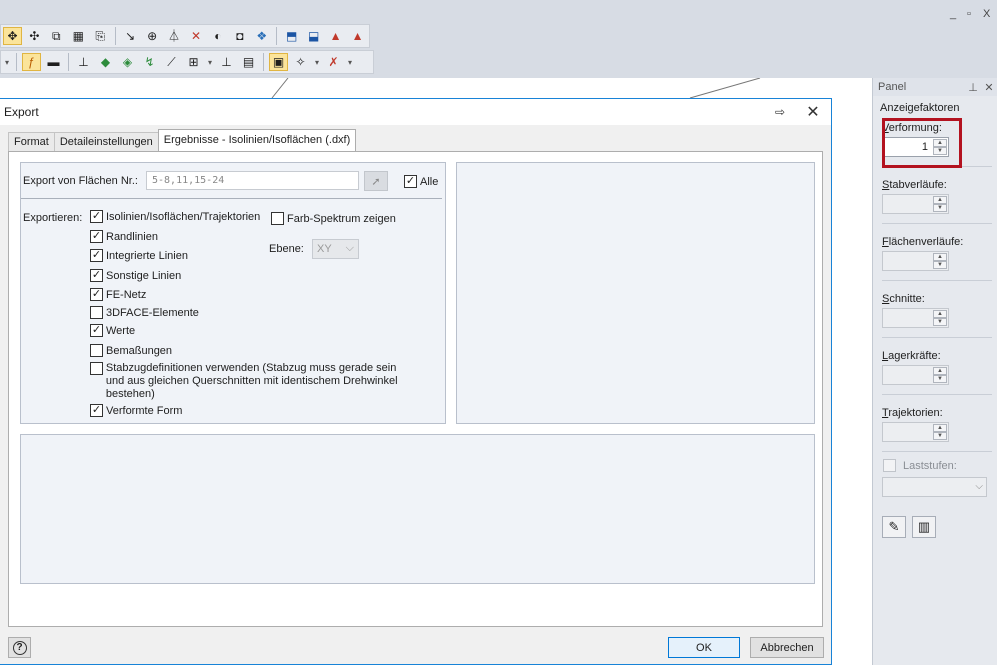  Describe the element at coordinates (313, 36) in the screenshot. I see `export2-icon: ⬓` at that location.